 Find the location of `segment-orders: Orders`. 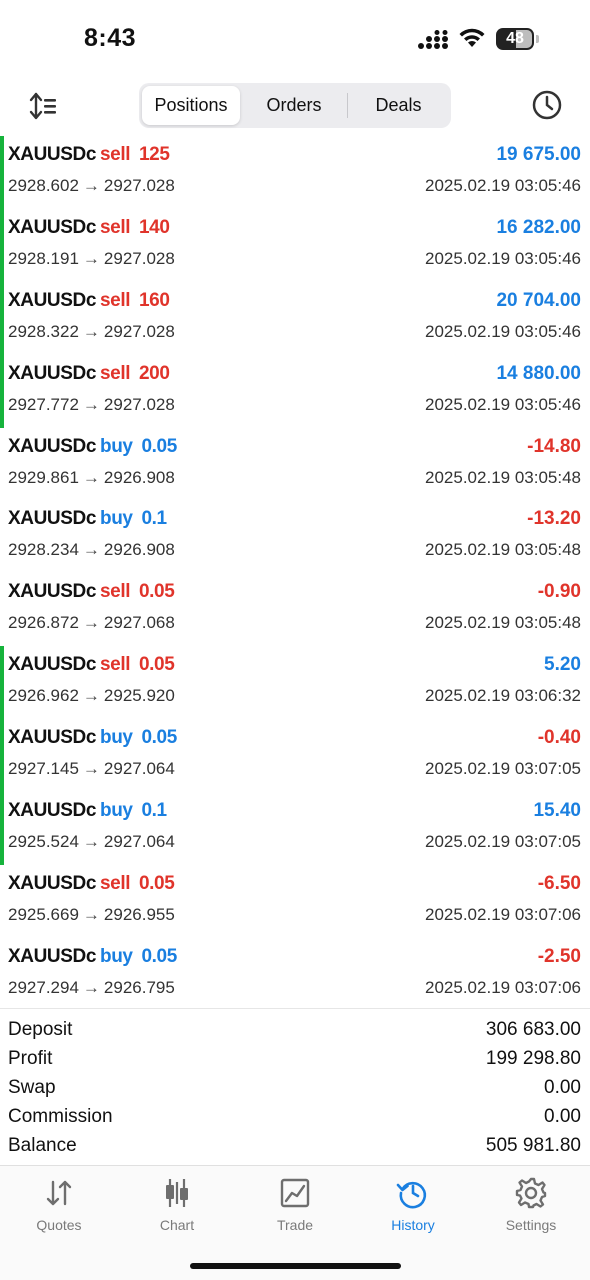

segment-orders: Orders is located at coordinates (294, 105).